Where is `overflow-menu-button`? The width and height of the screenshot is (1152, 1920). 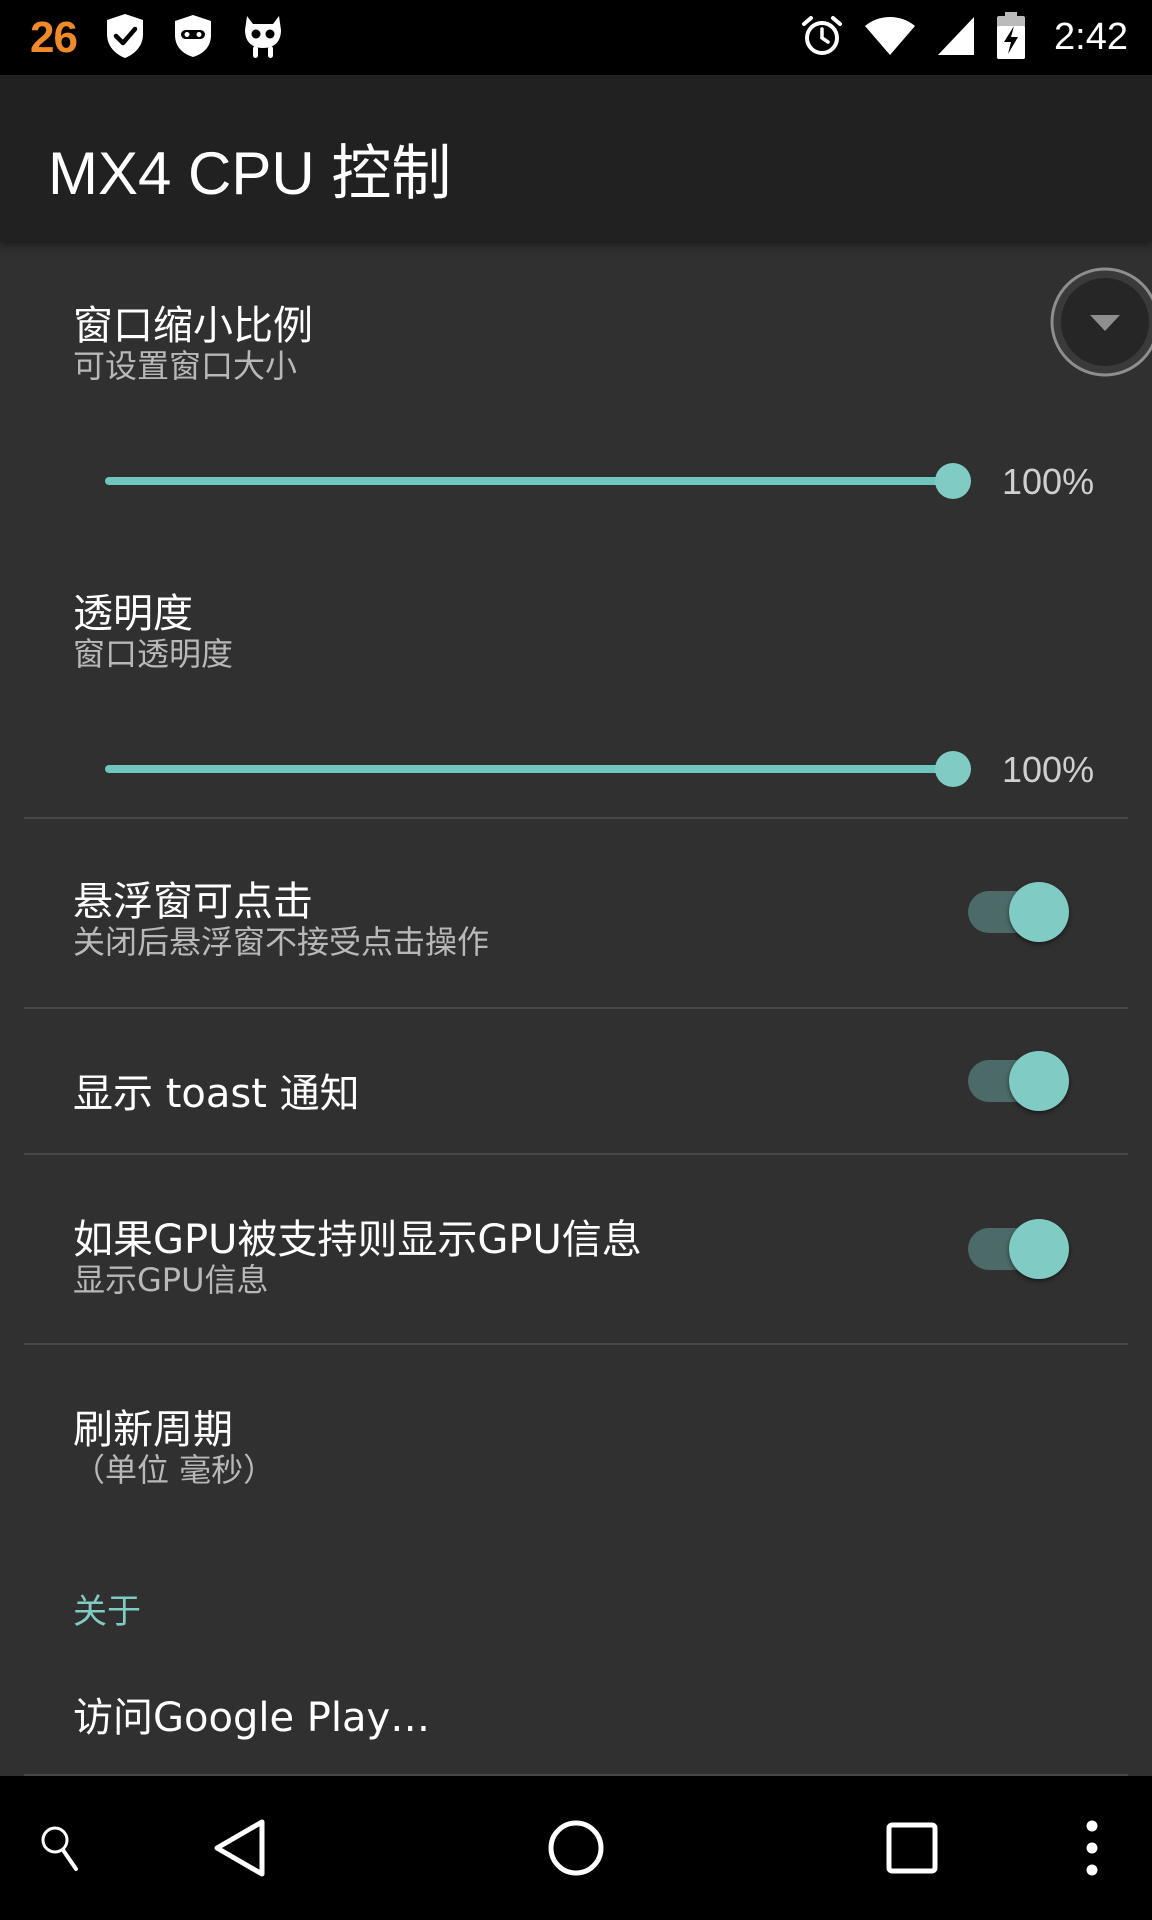
overflow-menu-button is located at coordinates (1092, 1848).